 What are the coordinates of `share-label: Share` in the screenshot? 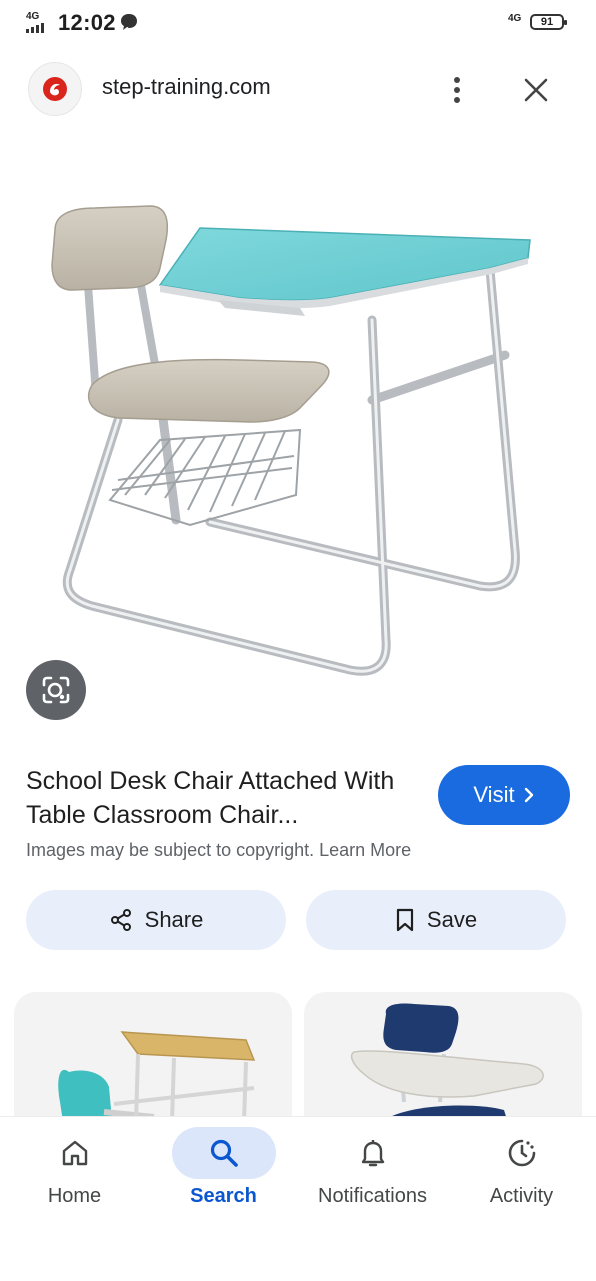 It's located at (174, 919).